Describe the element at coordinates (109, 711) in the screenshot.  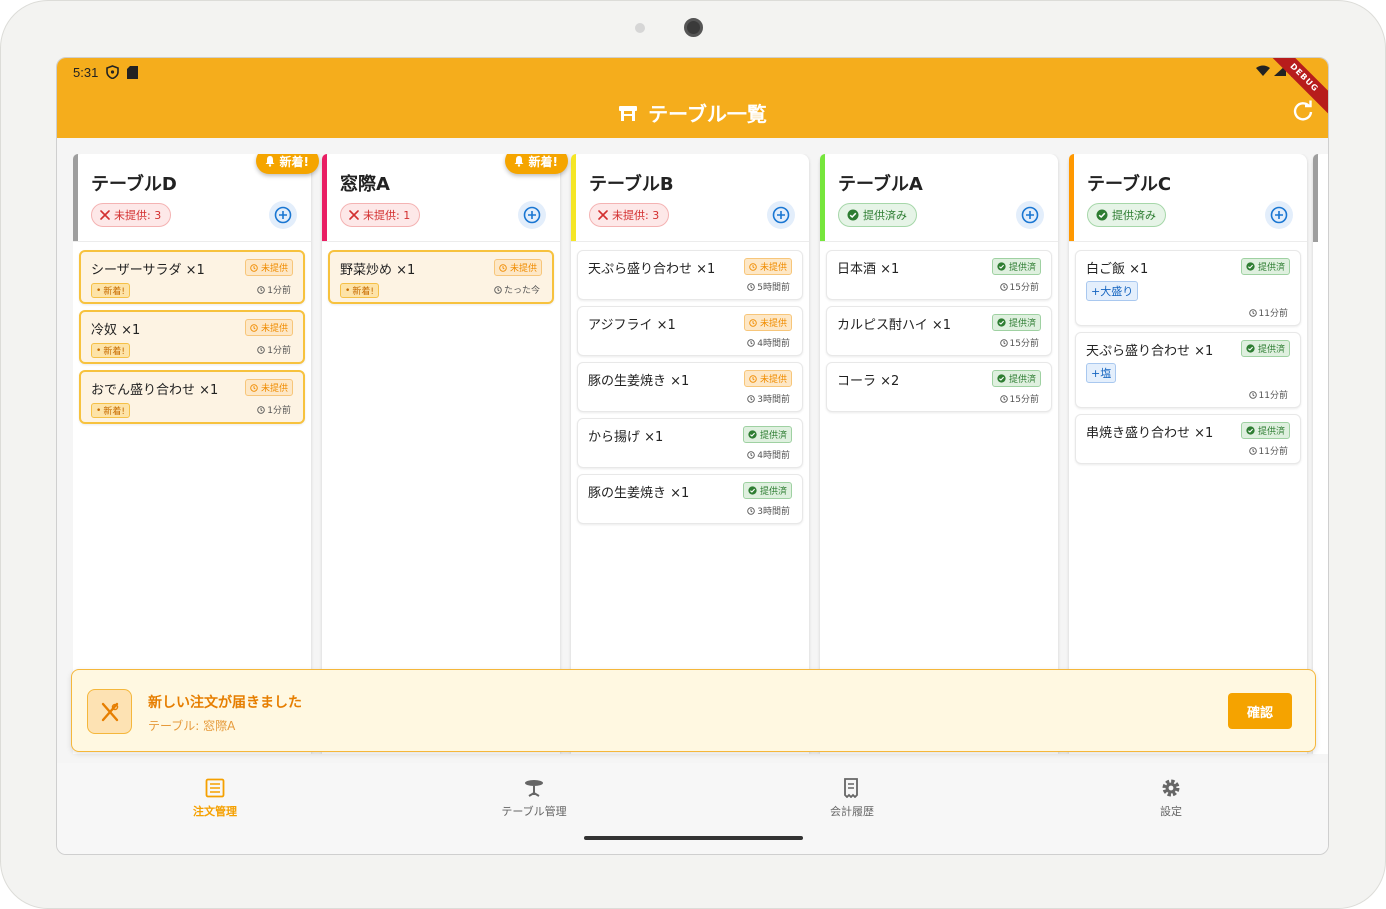
I see `utensils-icon` at that location.